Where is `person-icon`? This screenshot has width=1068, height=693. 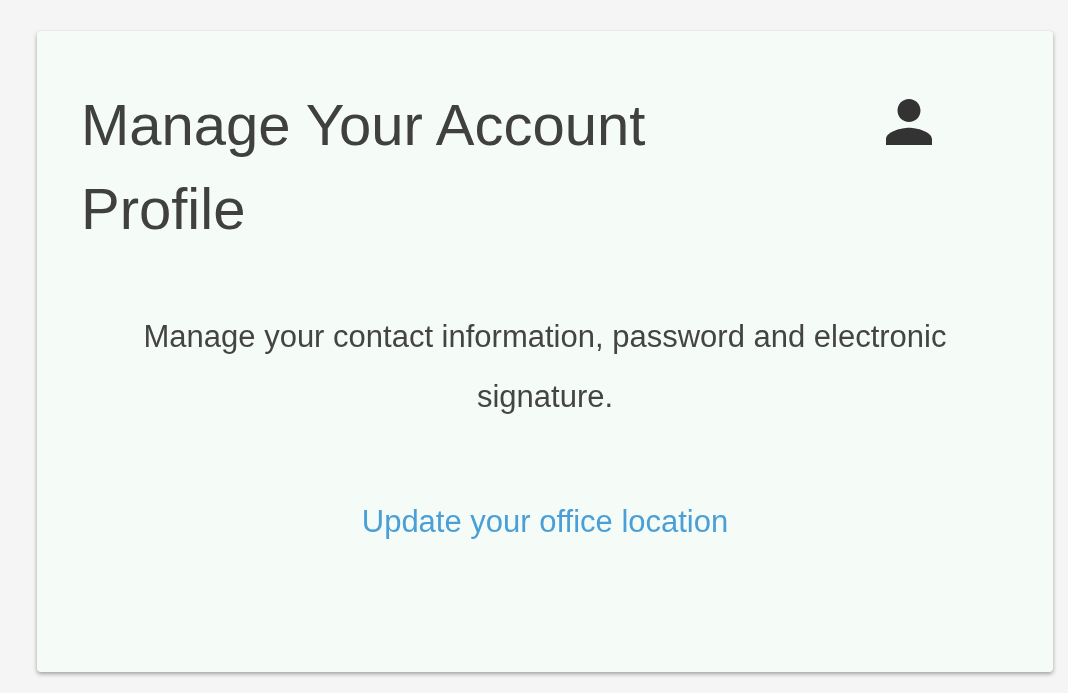
person-icon is located at coordinates (909, 122).